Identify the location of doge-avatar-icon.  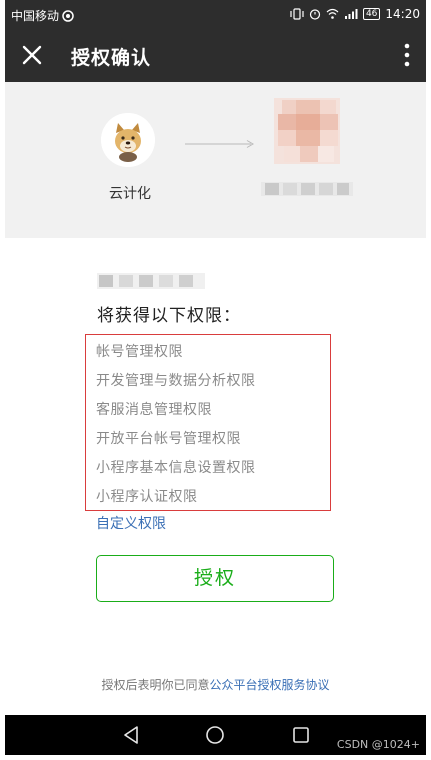
(128, 140).